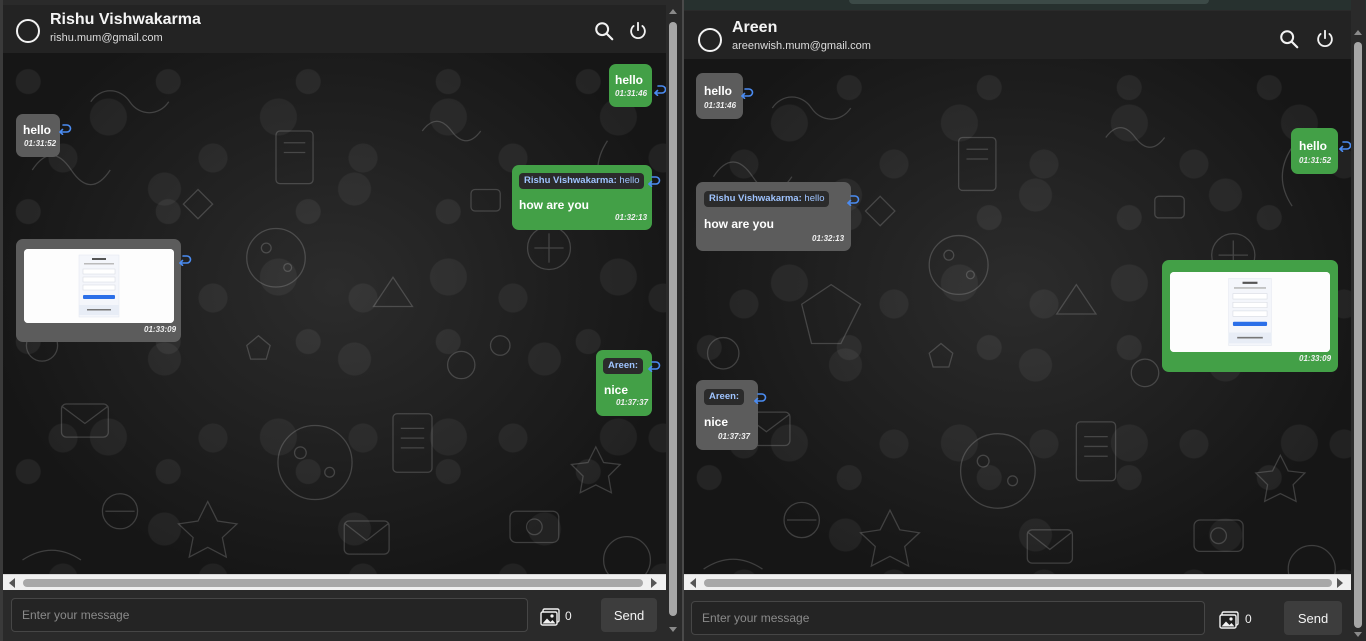 The image size is (1366, 641). I want to click on browser-top-strip, so click(1025, 5).